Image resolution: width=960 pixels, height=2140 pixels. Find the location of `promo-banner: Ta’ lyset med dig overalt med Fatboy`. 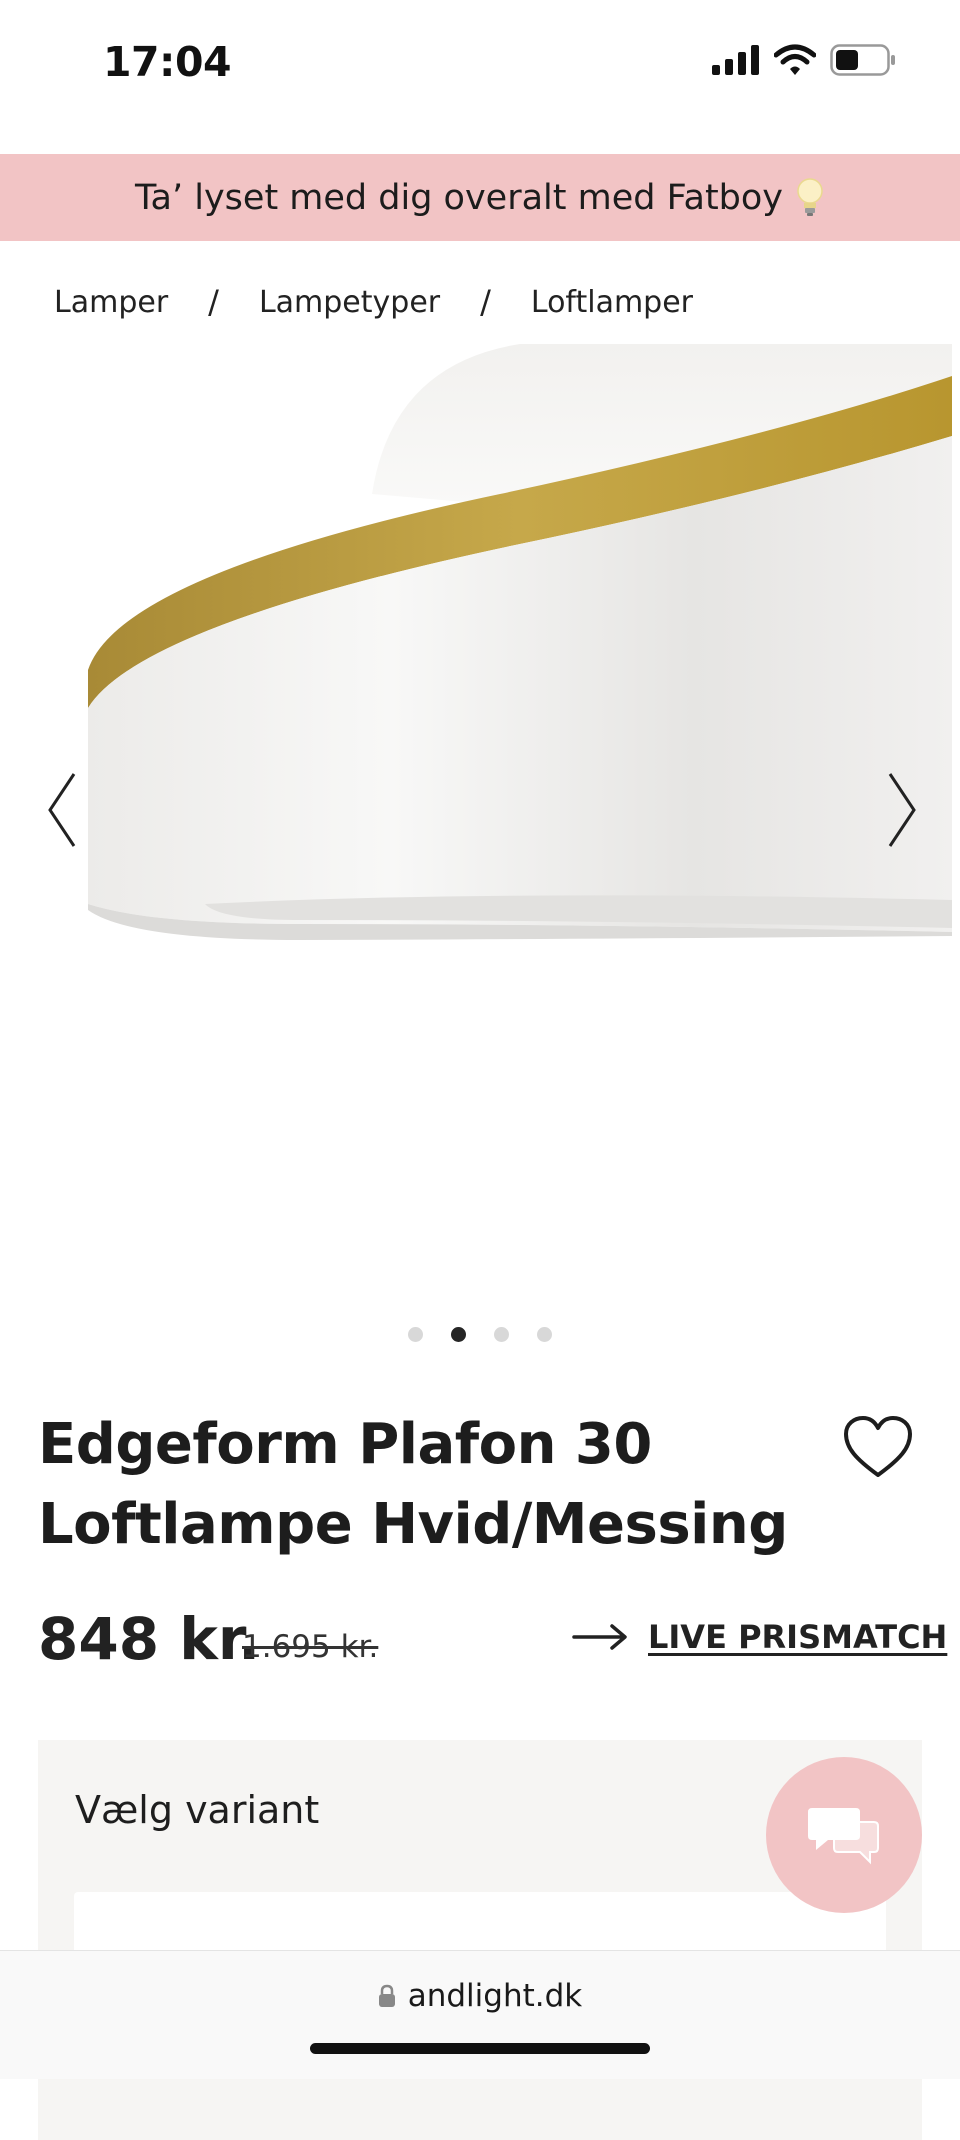

promo-banner: Ta’ lyset med dig overalt med Fatboy is located at coordinates (480, 197).